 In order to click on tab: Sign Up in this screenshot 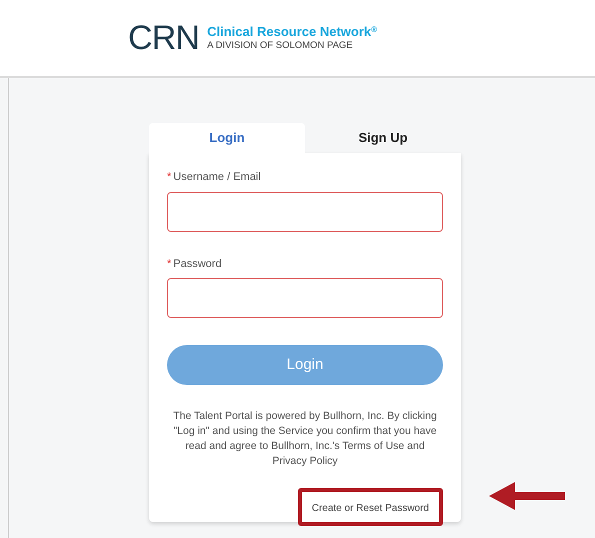, I will do `click(383, 138)`.